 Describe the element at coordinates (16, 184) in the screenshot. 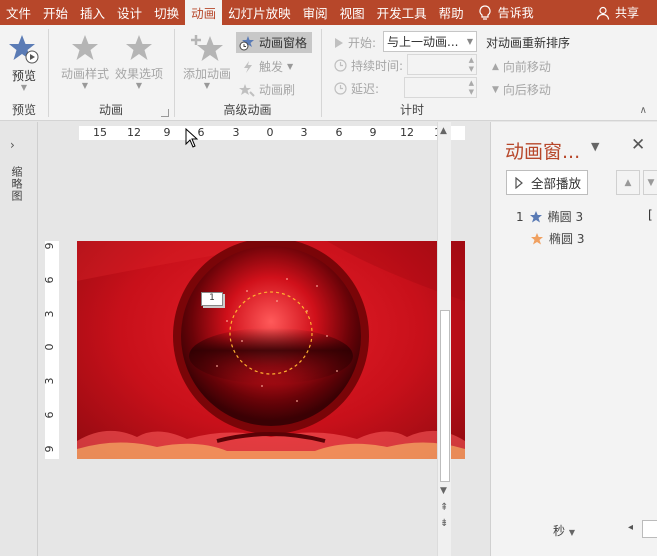

I see `thumbnail-label: 缩略图` at that location.